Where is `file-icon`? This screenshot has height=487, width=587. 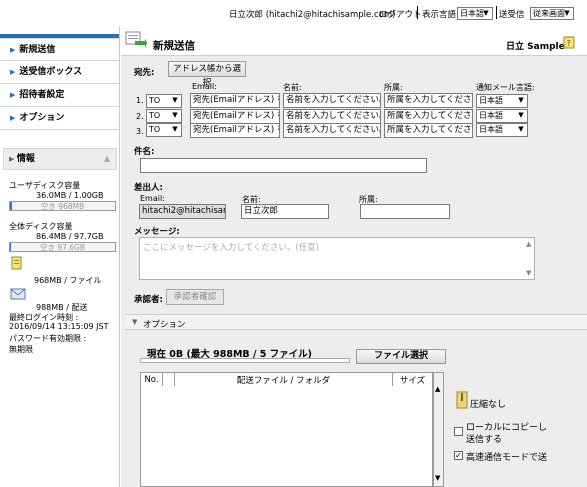
file-icon is located at coordinates (17, 263).